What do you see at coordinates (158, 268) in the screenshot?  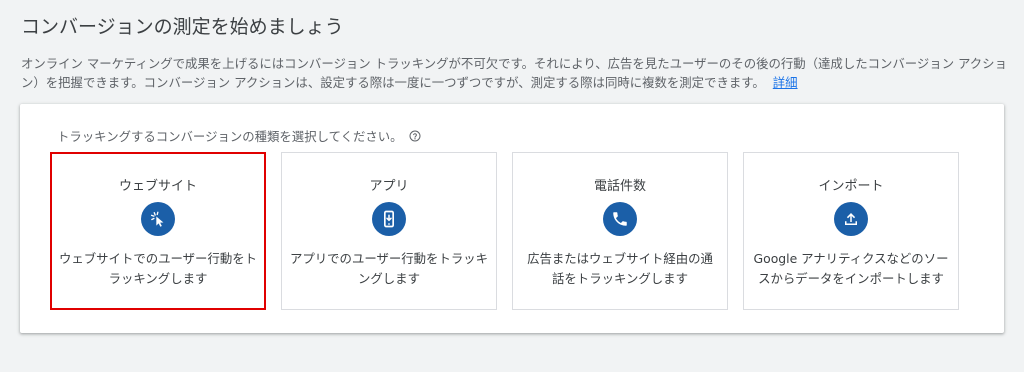 I see `option-website-description: ウェブサイトでのユーザー行動をトラッキングします` at bounding box center [158, 268].